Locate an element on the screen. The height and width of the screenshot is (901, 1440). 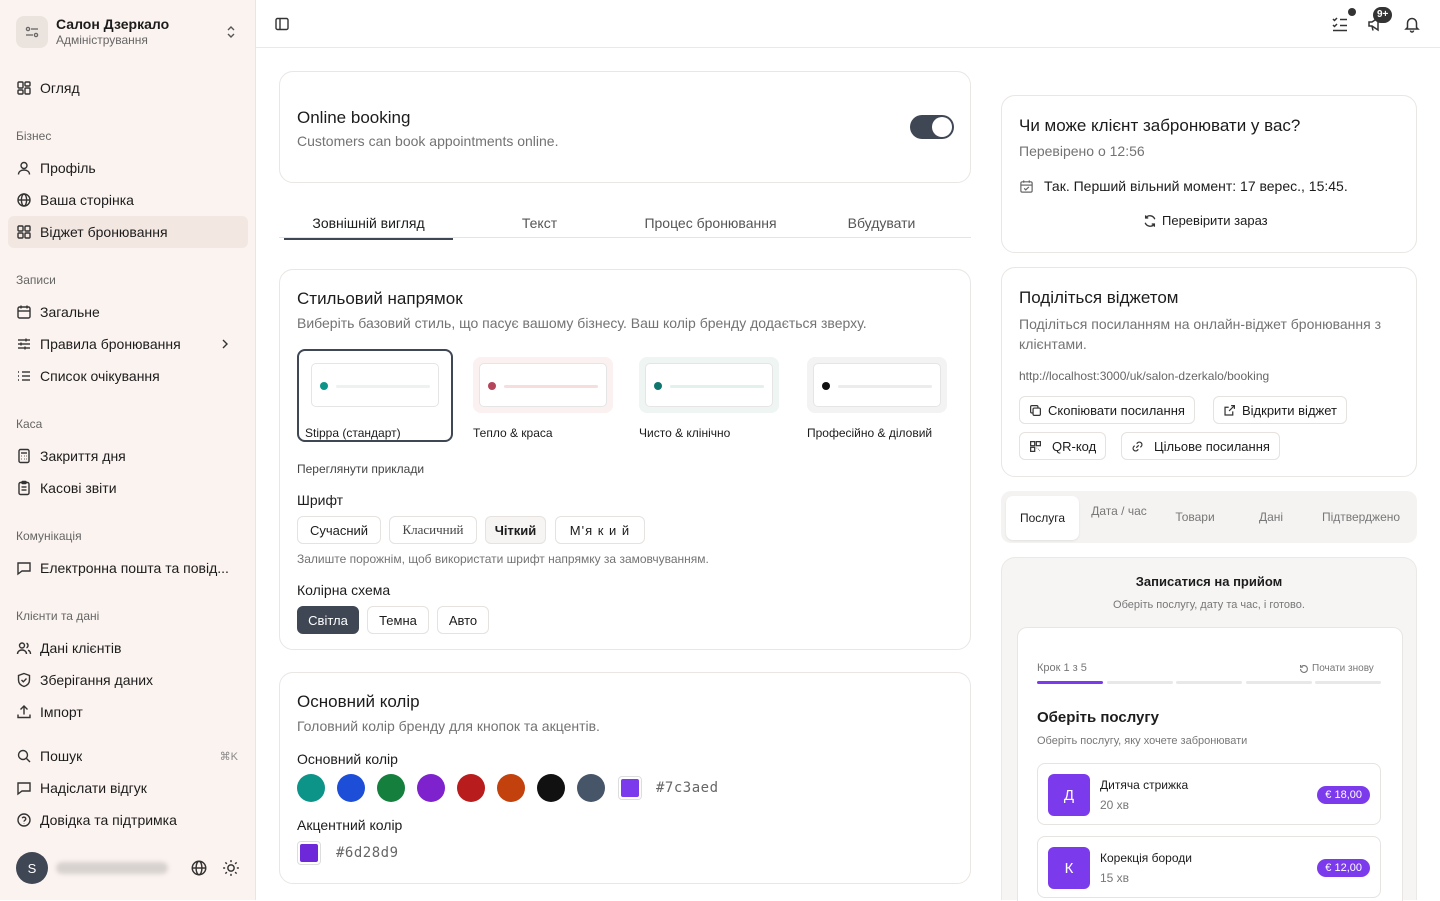
open-widget-label: Відкрити віджет is located at coordinates (1289, 410).